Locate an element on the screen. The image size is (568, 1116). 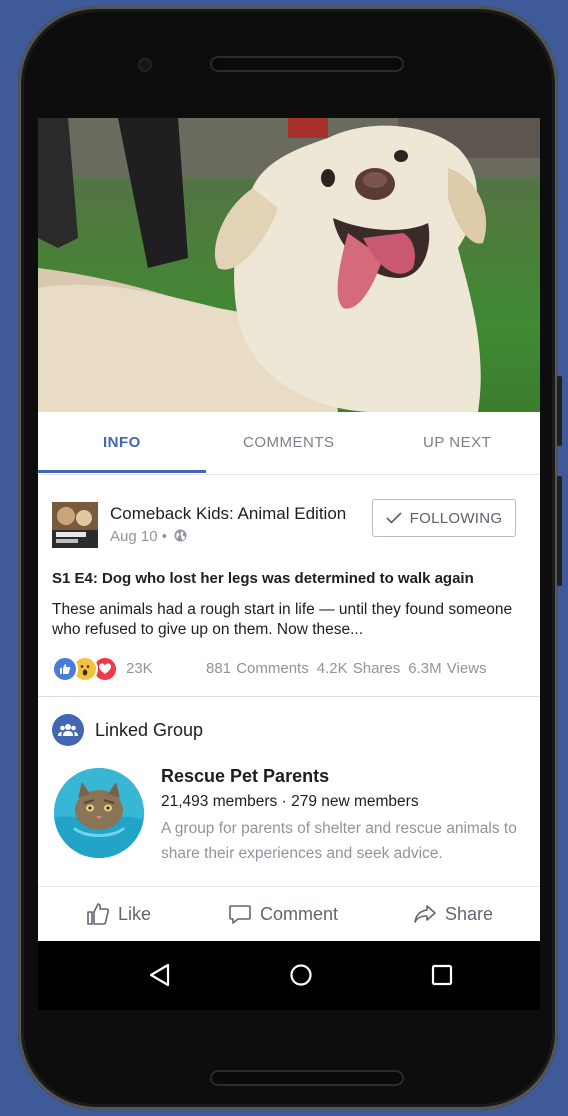
share-button: Share is located at coordinates (453, 914).